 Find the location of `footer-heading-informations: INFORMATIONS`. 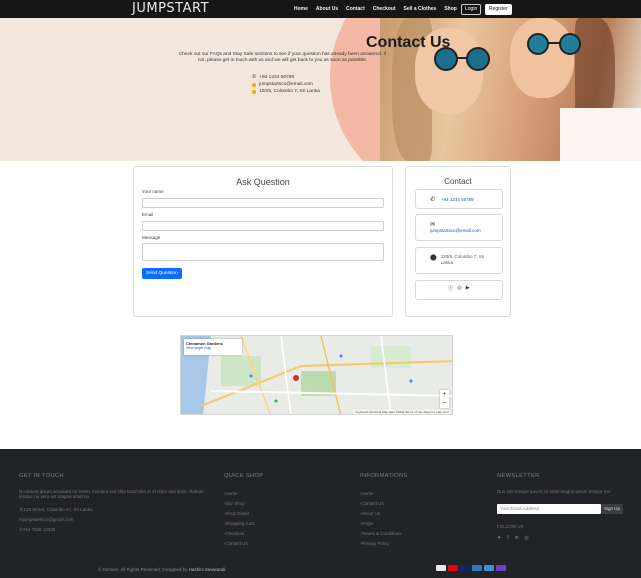

footer-heading-informations: INFORMATIONS is located at coordinates (384, 476).